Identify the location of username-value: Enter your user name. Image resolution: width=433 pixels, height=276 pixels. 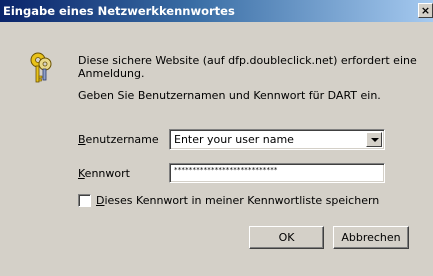
(234, 139).